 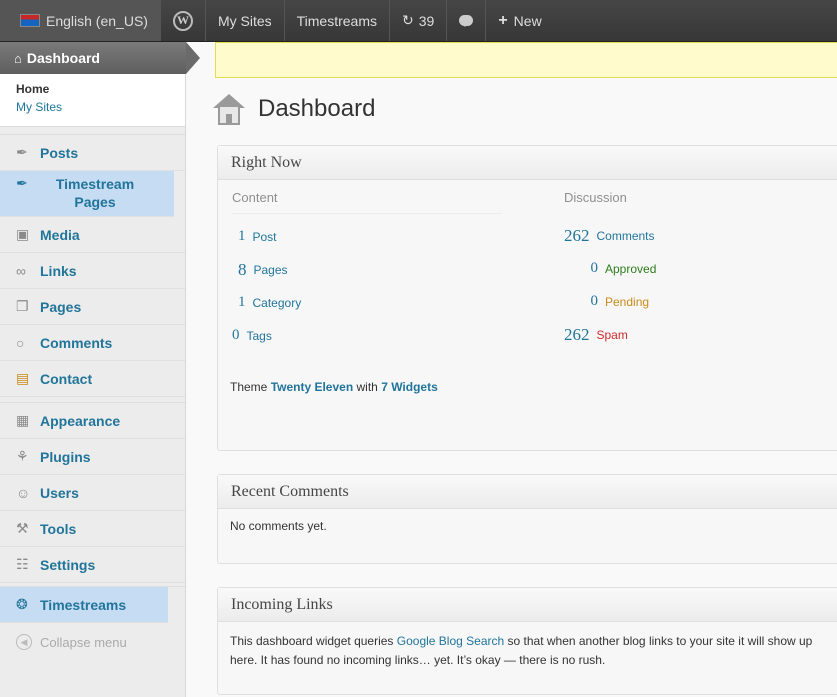 I want to click on timestreams-icon: ❂, so click(x=22, y=604).